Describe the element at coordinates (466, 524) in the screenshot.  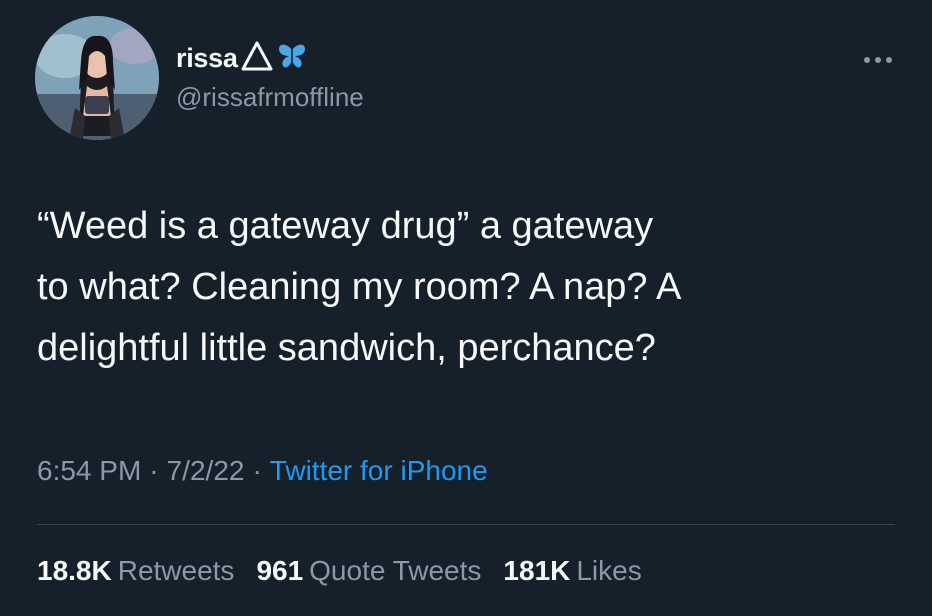
I see `divider` at that location.